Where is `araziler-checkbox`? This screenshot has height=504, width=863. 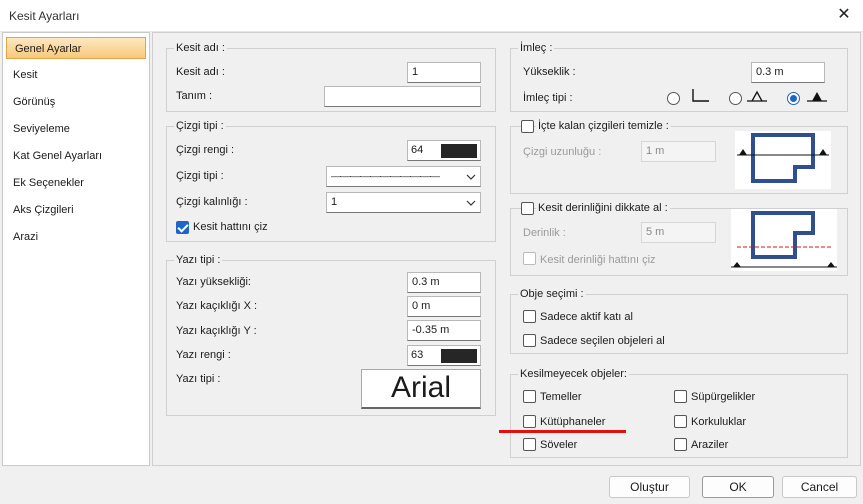 araziler-checkbox is located at coordinates (680, 444).